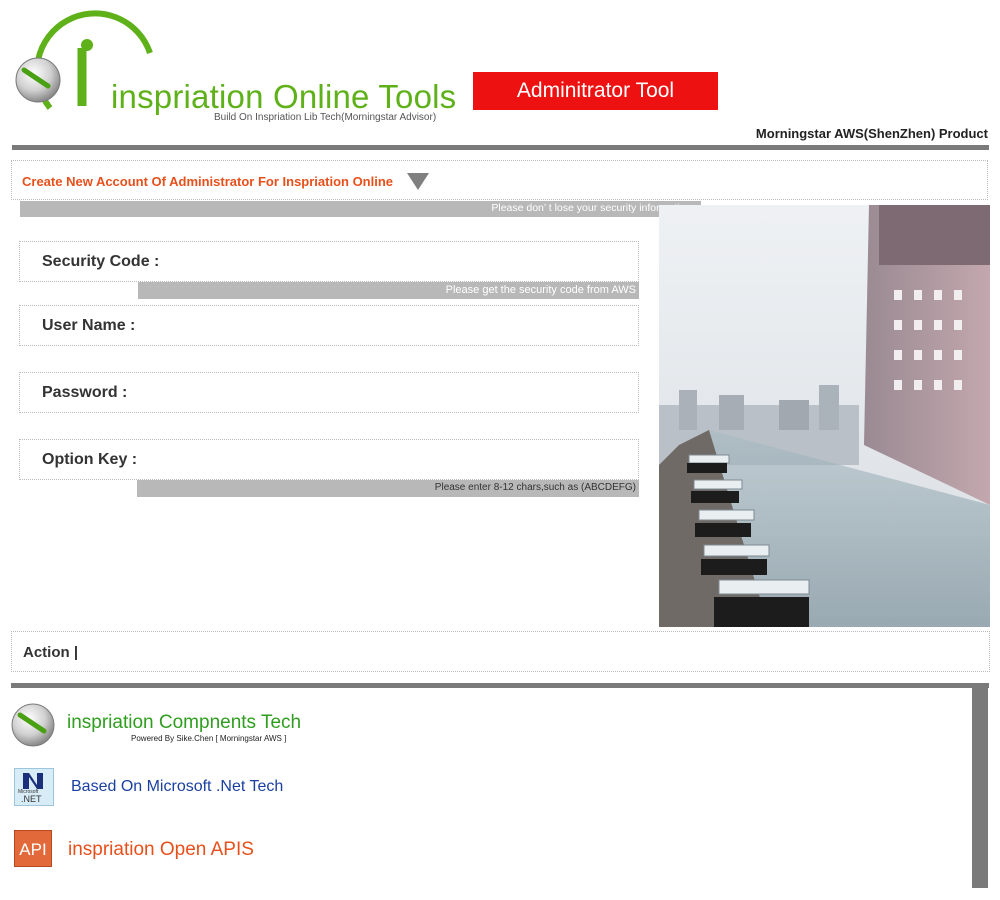 This screenshot has height=900, width=1000. What do you see at coordinates (33, 848) in the screenshot?
I see `api-icon: API` at bounding box center [33, 848].